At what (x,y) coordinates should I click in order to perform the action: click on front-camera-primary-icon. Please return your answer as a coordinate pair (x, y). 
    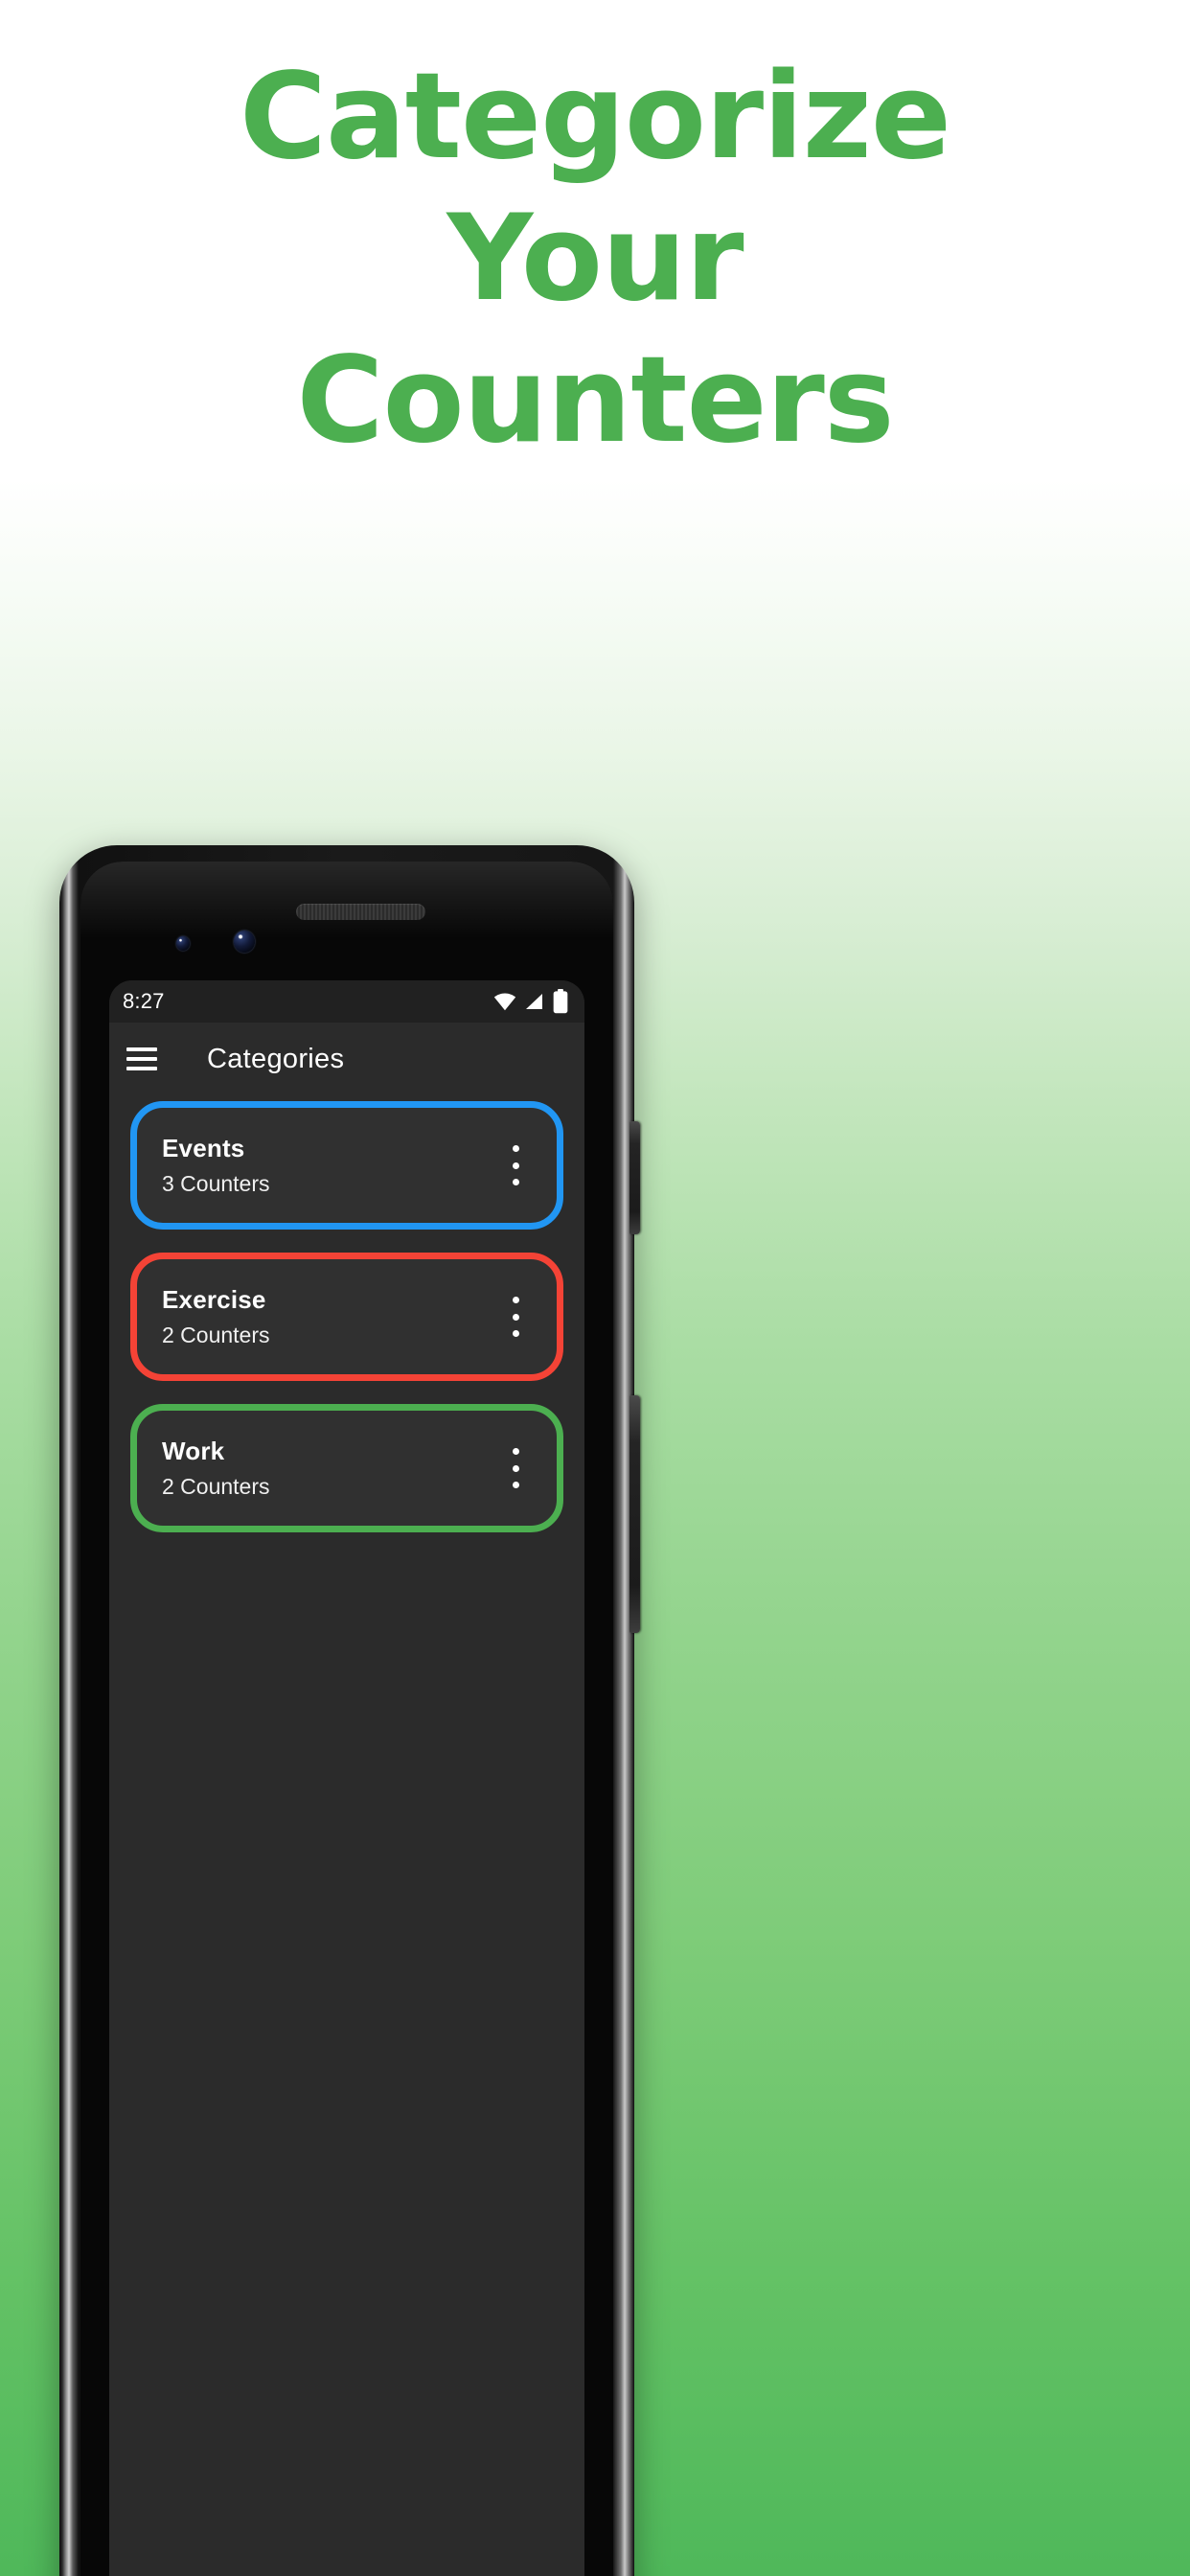
    Looking at the image, I should click on (245, 942).